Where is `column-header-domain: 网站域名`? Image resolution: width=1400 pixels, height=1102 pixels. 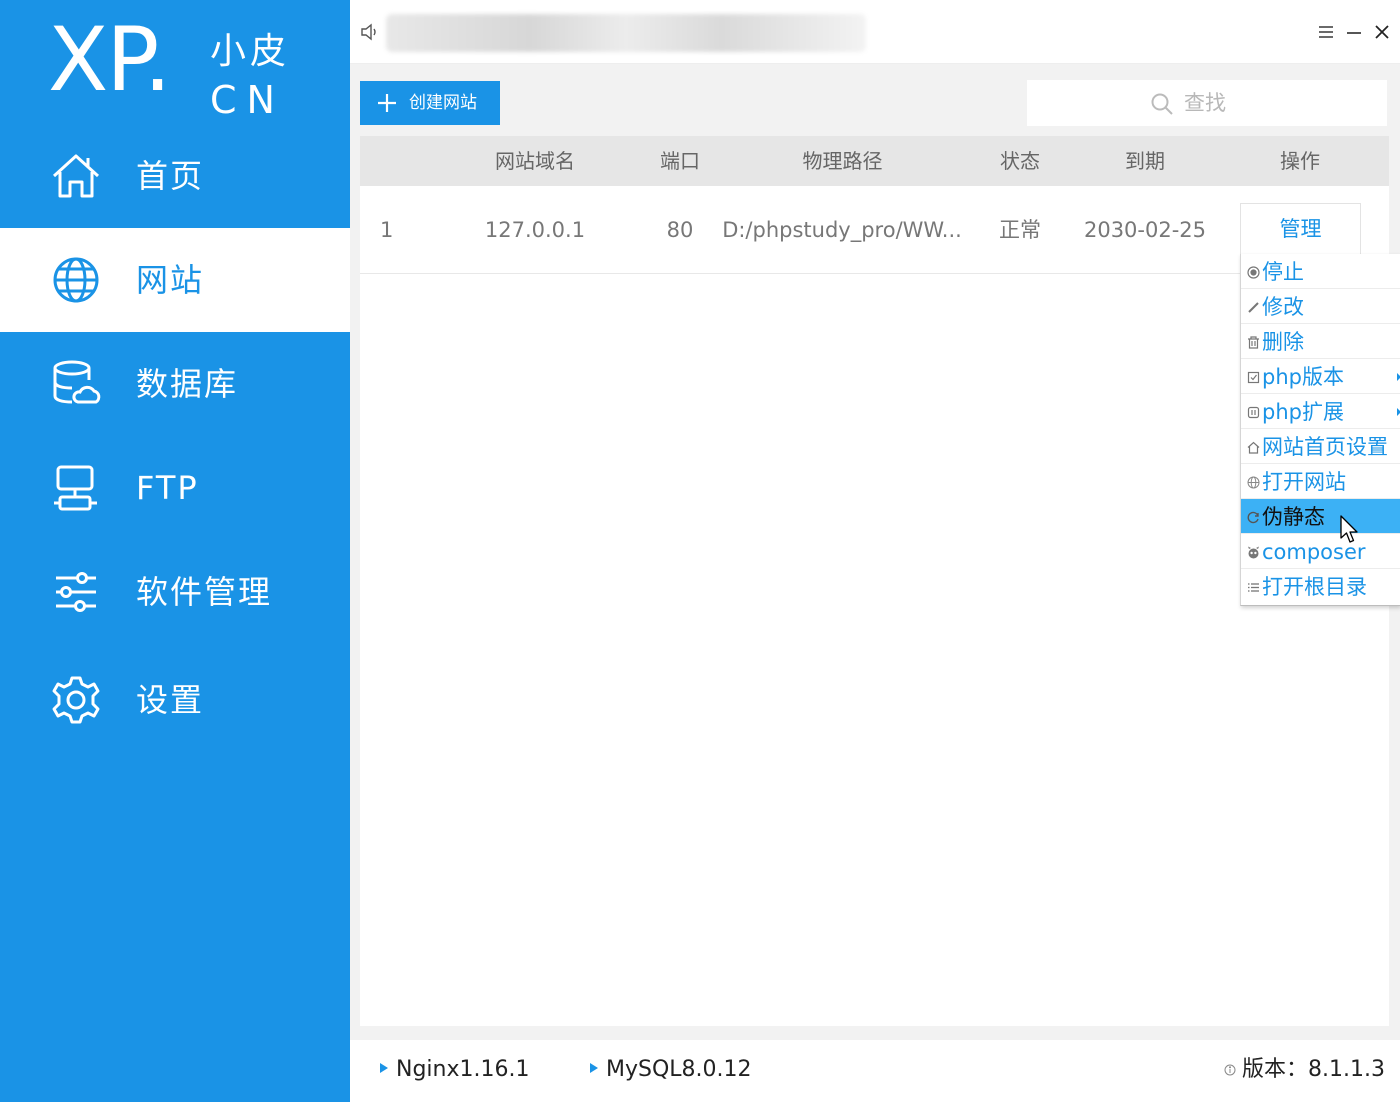
column-header-domain: 网站域名 is located at coordinates (535, 161).